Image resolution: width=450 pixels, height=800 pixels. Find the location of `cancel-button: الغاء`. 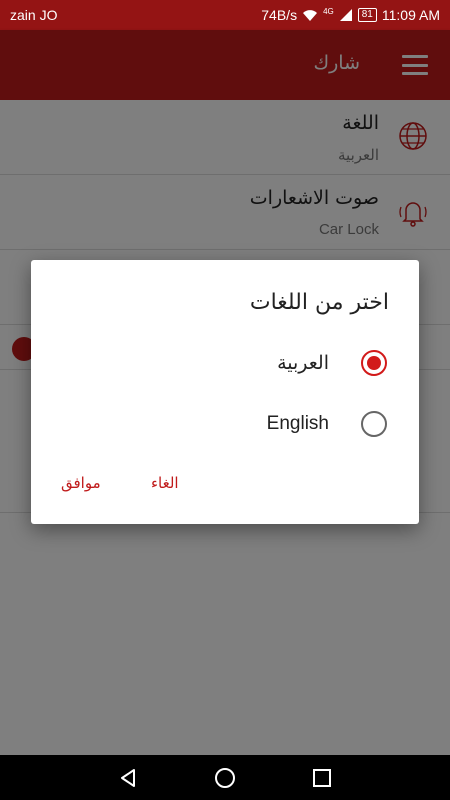

cancel-button: الغاء is located at coordinates (165, 483).